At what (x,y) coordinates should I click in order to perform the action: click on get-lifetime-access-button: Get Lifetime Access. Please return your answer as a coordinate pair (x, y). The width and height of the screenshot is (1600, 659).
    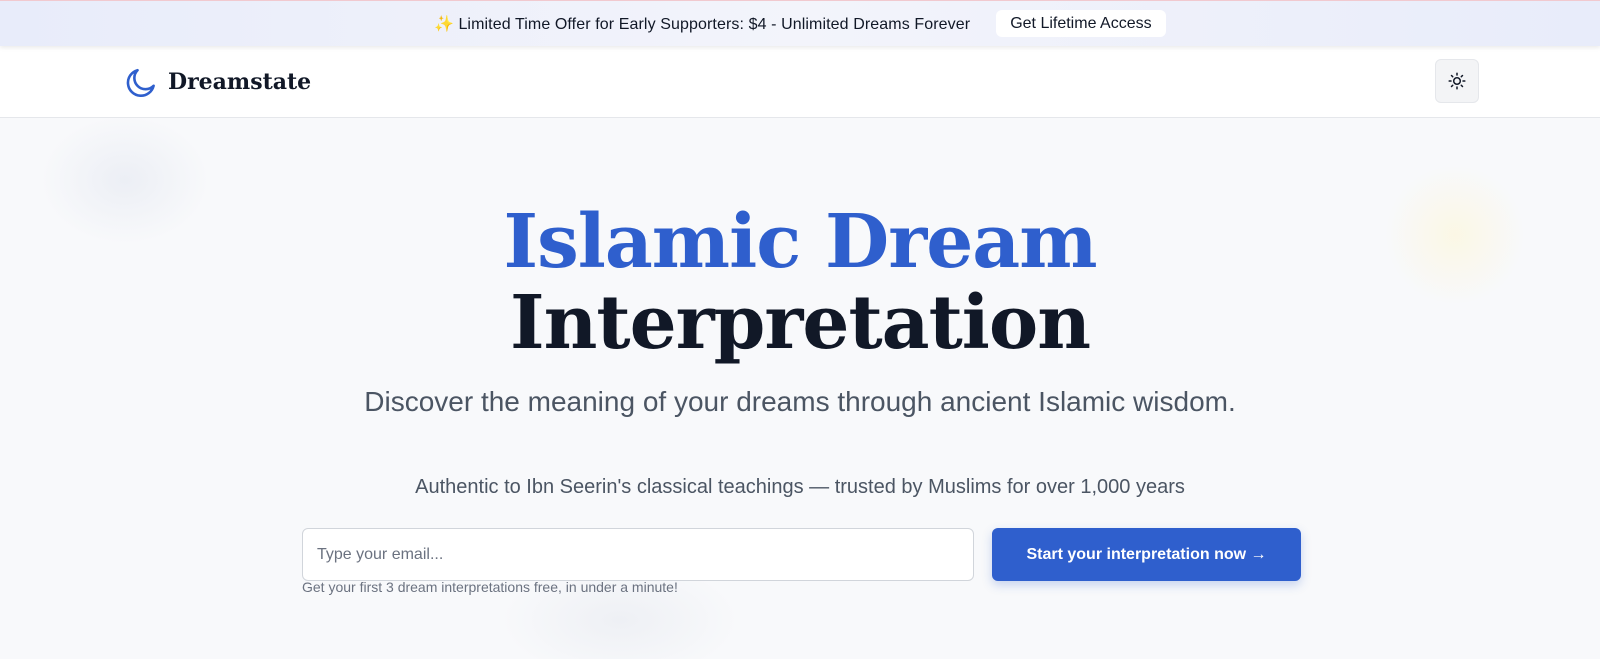
    Looking at the image, I should click on (1081, 23).